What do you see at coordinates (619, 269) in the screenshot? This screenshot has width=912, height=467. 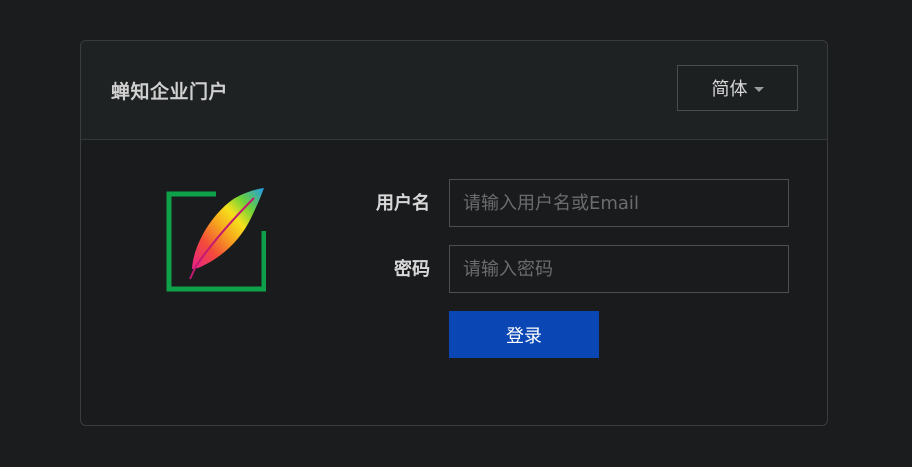 I see `password-input` at bounding box center [619, 269].